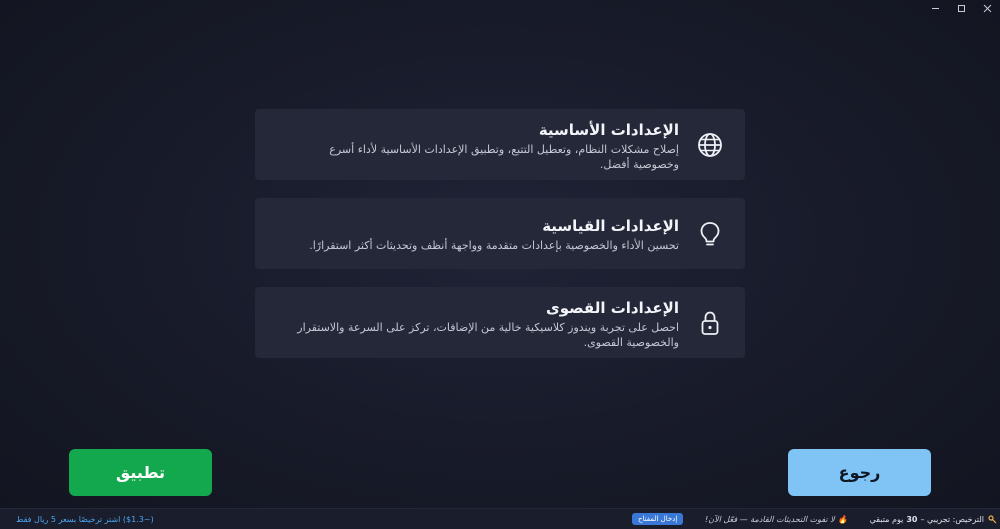 Image resolution: width=1000 pixels, height=529 pixels. I want to click on license-status: الترخيص: تجريبي – 30 يوم متبقي, so click(927, 519).